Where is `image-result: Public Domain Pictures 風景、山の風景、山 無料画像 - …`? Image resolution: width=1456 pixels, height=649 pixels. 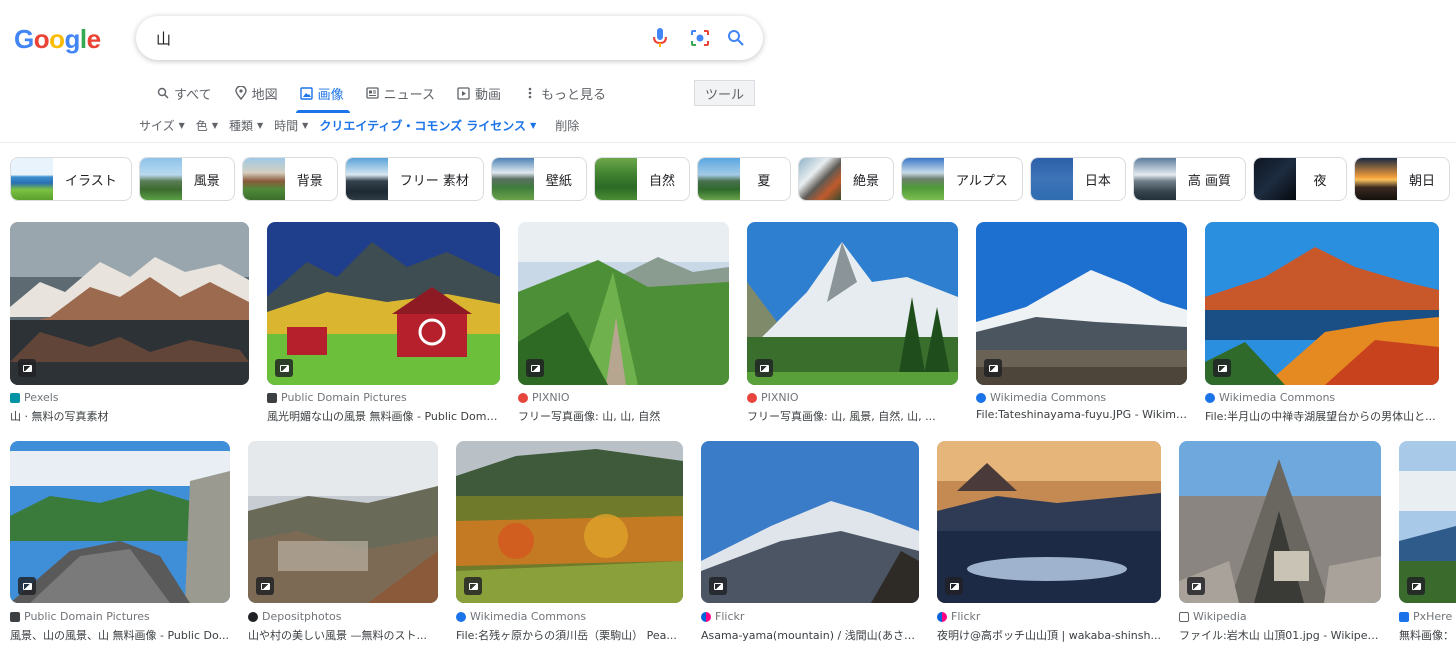
image-result: Public Domain Pictures 風景、山の風景、山 無料画像 - … is located at coordinates (120, 542).